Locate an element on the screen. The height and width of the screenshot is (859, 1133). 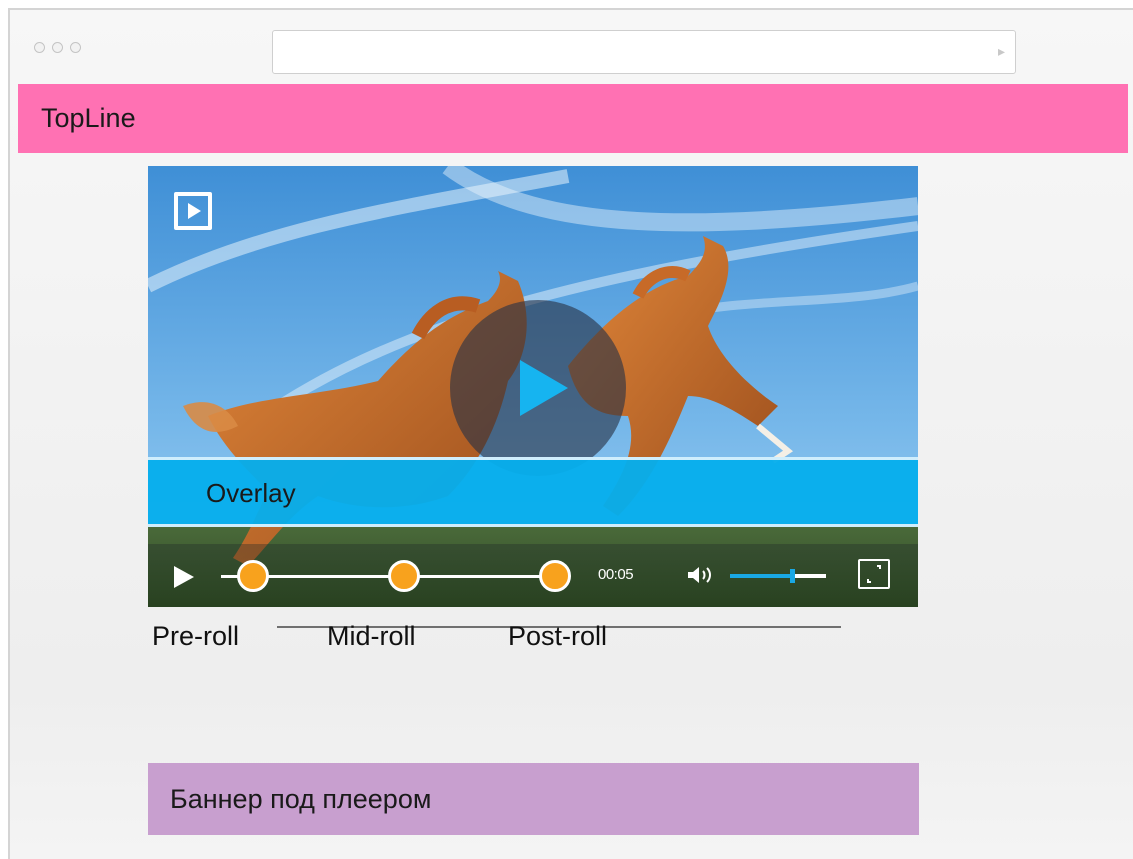
maximize-dot-icon is located at coordinates (75, 47).